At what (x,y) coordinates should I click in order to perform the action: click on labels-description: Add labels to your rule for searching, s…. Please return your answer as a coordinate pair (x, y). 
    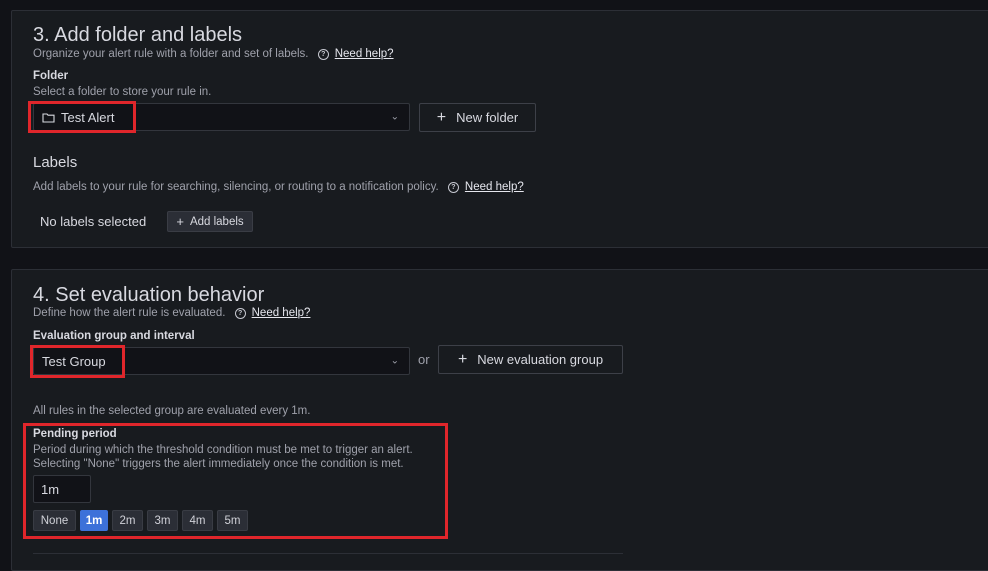
    Looking at the image, I should click on (278, 187).